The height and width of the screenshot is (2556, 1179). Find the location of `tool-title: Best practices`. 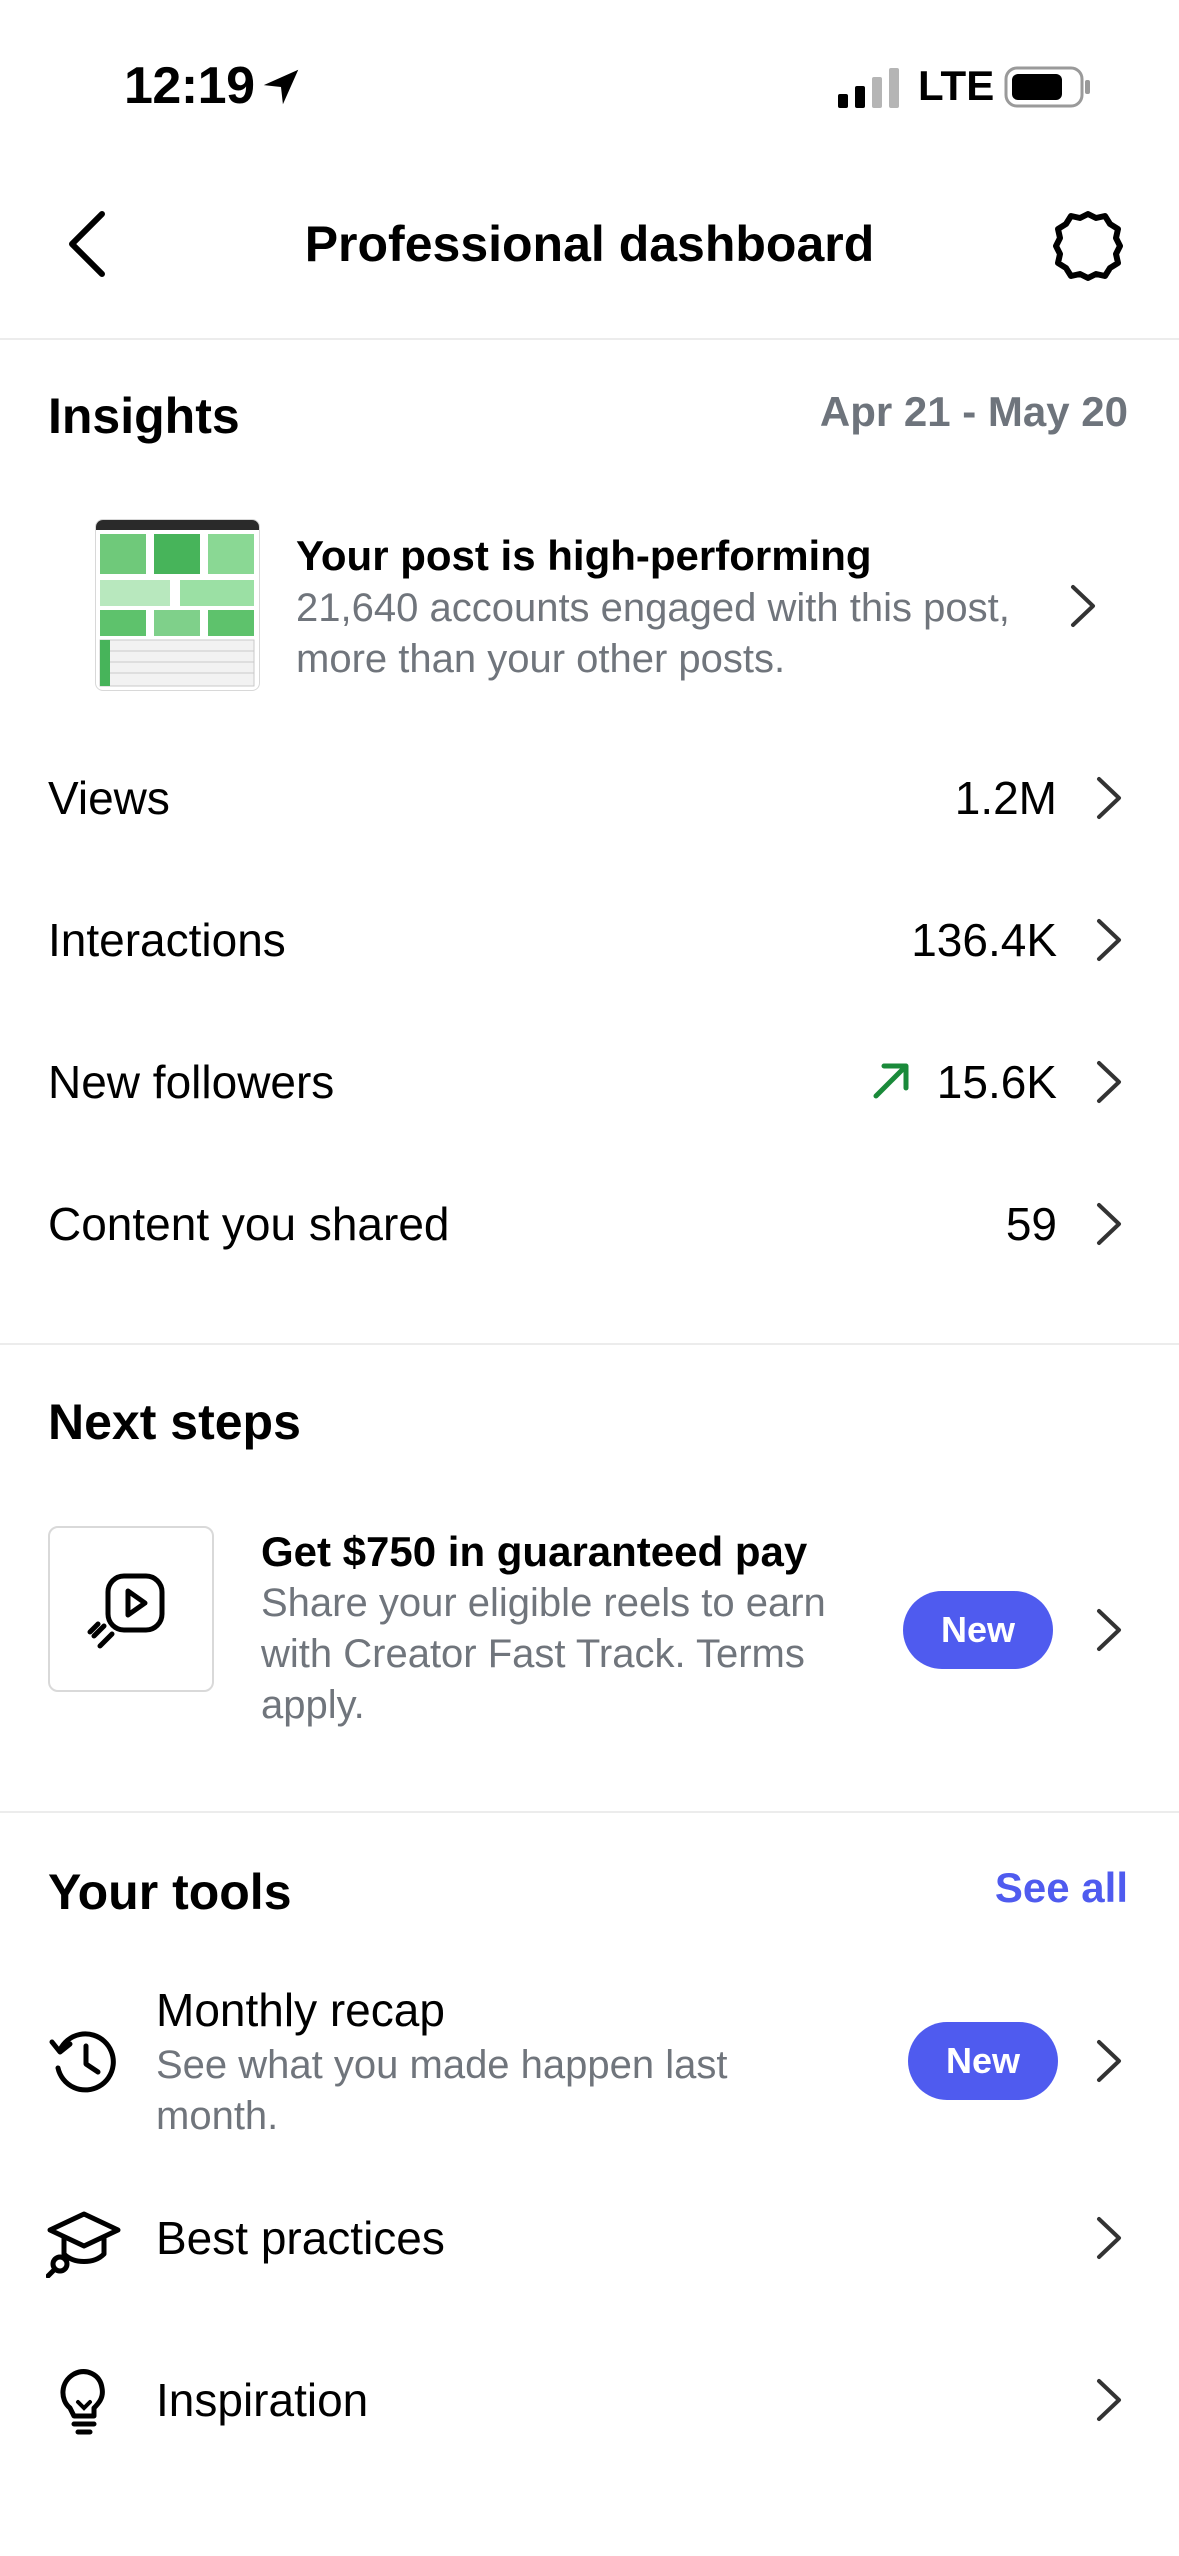

tool-title: Best practices is located at coordinates (300, 2238).